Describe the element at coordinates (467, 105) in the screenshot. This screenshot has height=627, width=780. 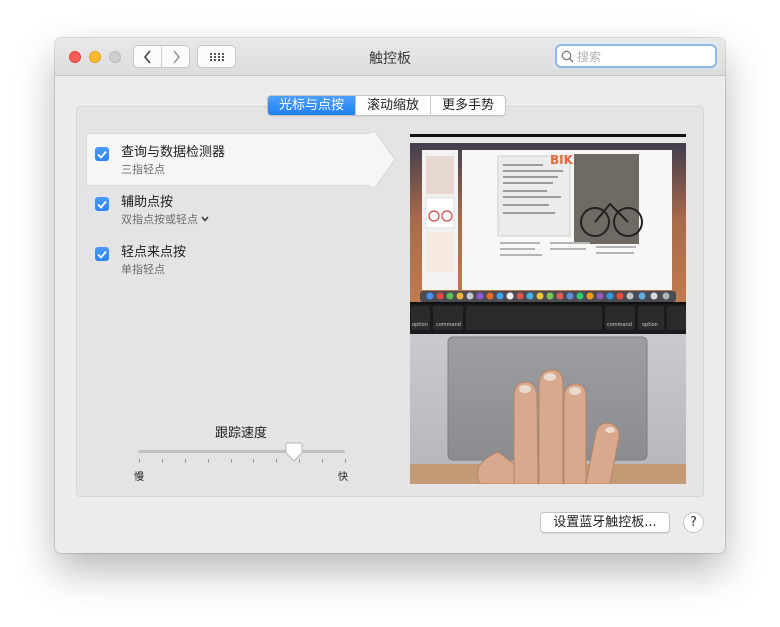
I see `tab-more-gestures: 更多手势` at that location.